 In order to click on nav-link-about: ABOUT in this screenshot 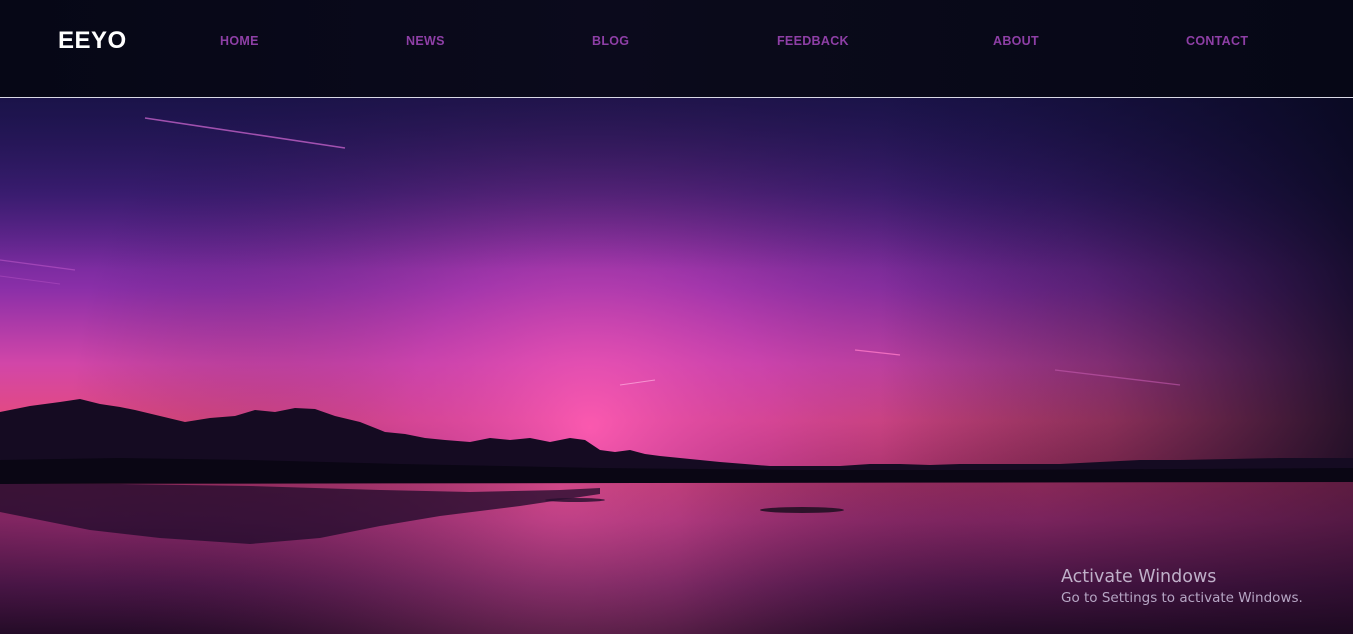, I will do `click(1016, 41)`.